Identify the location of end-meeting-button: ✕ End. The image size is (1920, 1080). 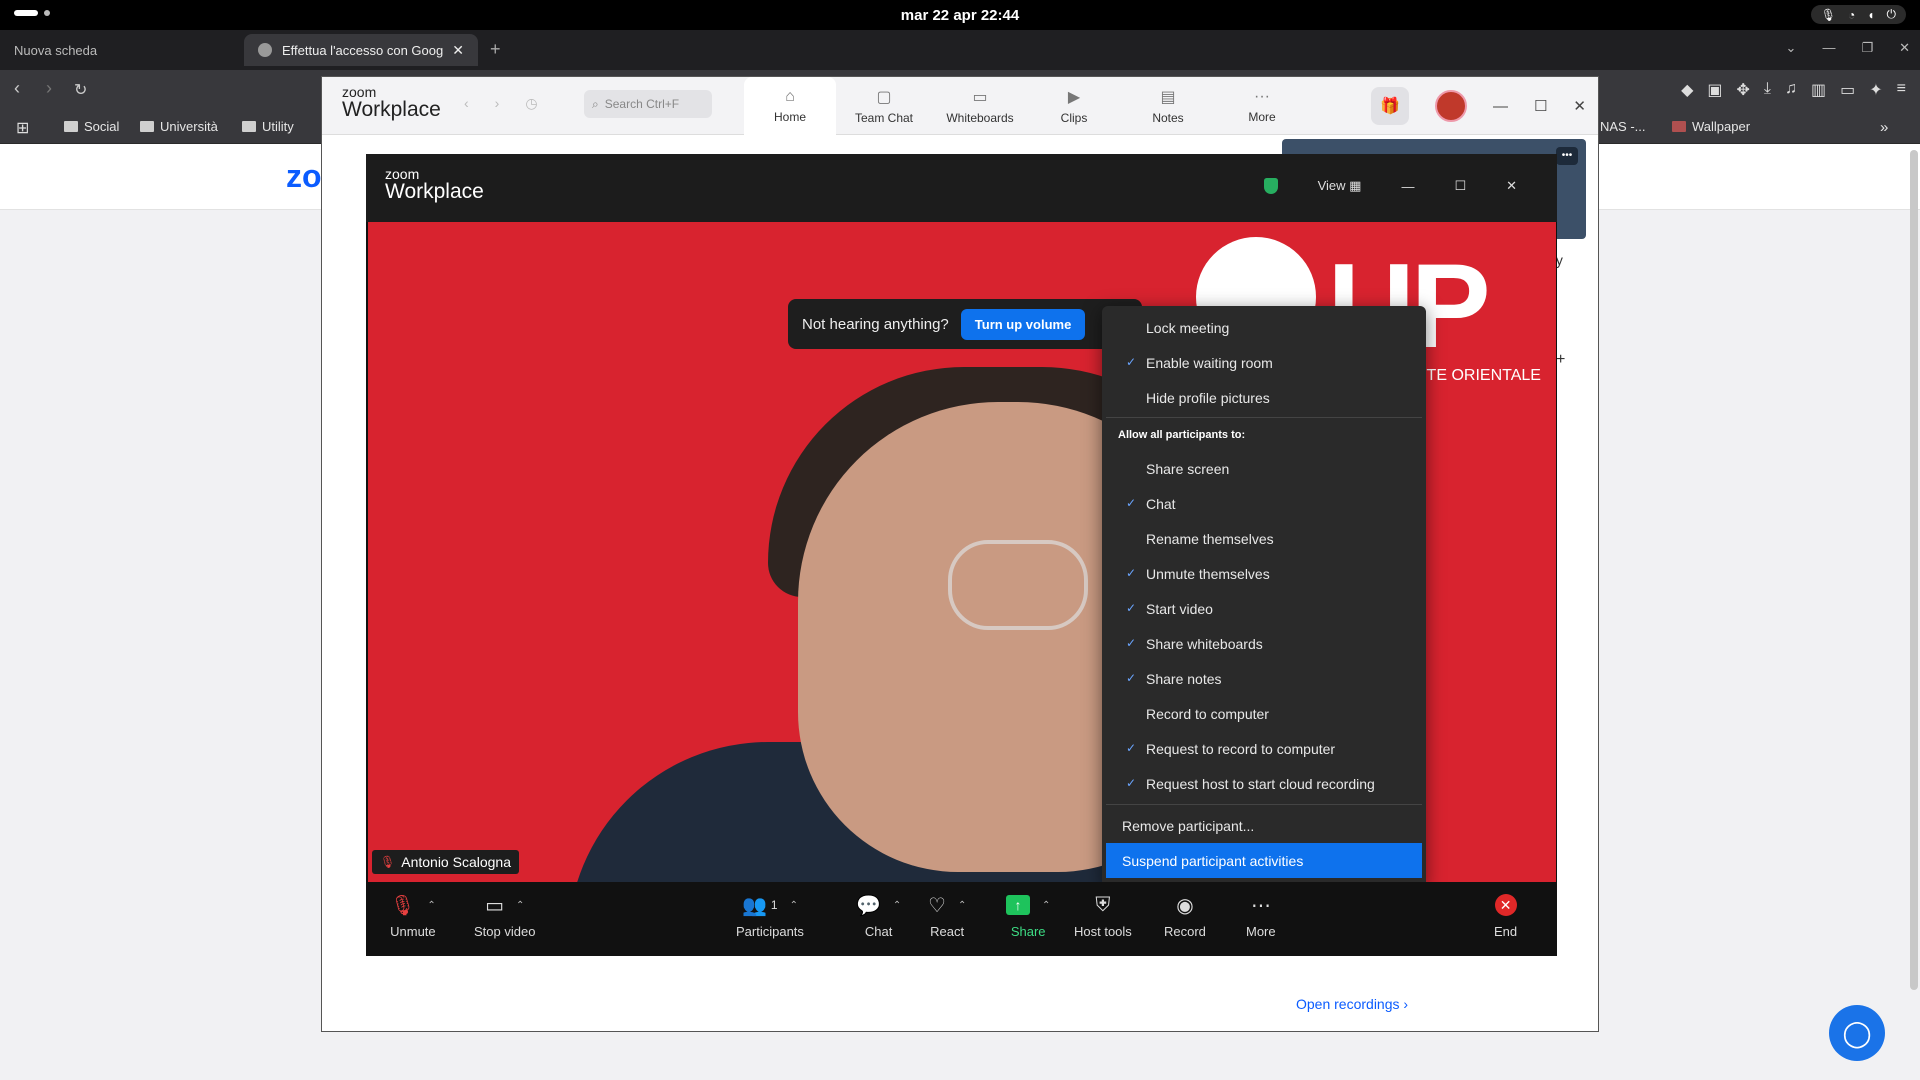
(1505, 915).